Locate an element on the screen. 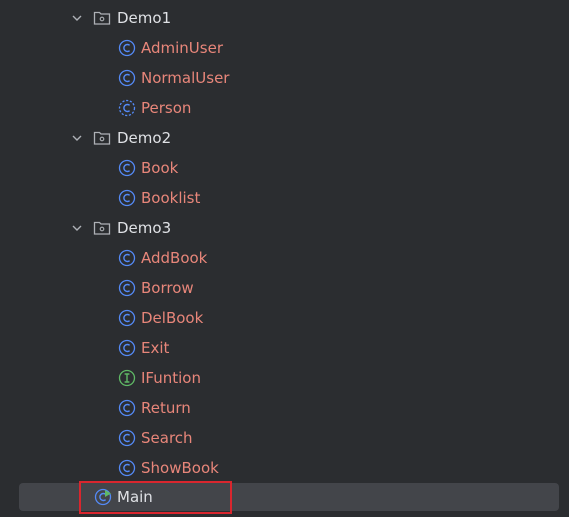 The image size is (569, 517). class-label: DelBook is located at coordinates (172, 318).